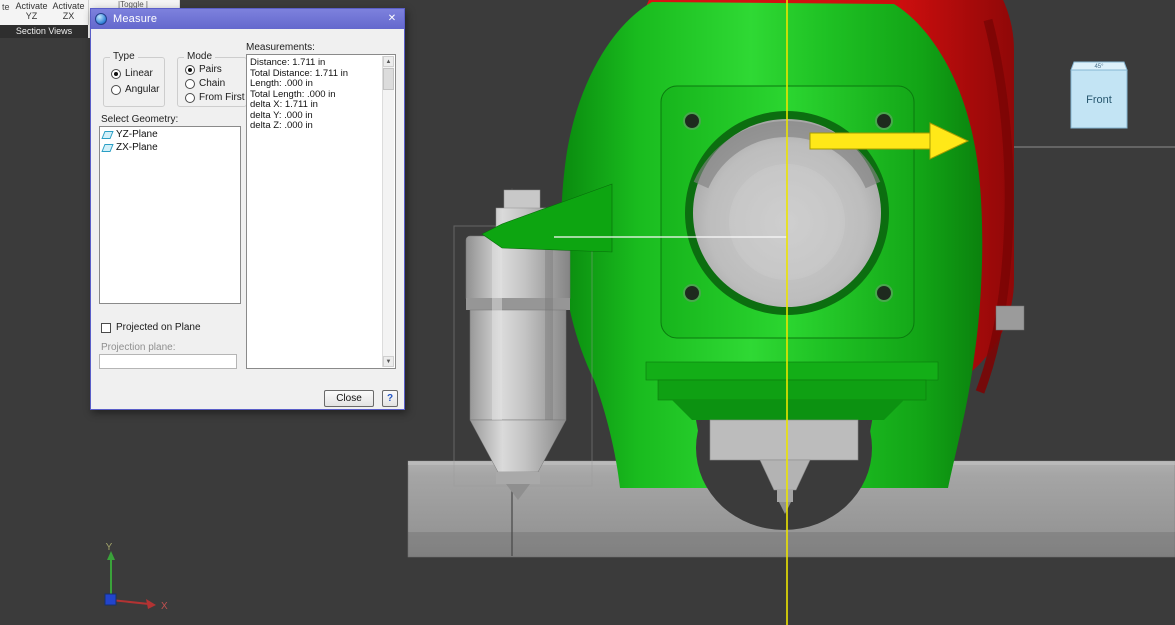 This screenshot has width=1175, height=625. Describe the element at coordinates (388, 361) in the screenshot. I see `scroll-down-icon: ▼` at that location.